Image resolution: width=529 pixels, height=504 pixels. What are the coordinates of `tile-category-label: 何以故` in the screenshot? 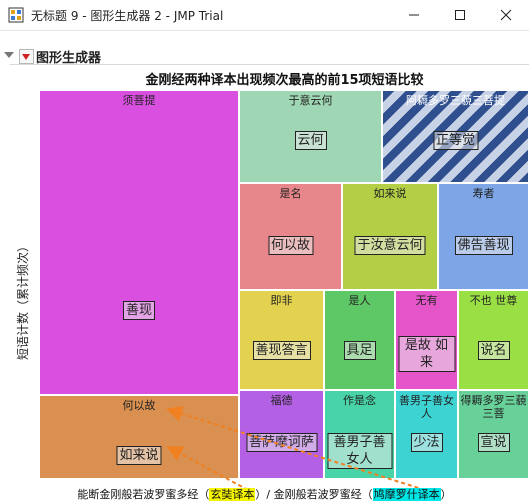 It's located at (139, 405).